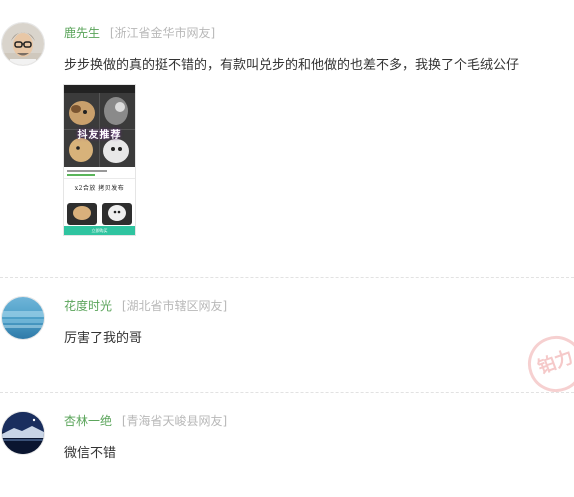  I want to click on comment-meta: 杏林一绝 [青海省天峻县网友], so click(145, 421).